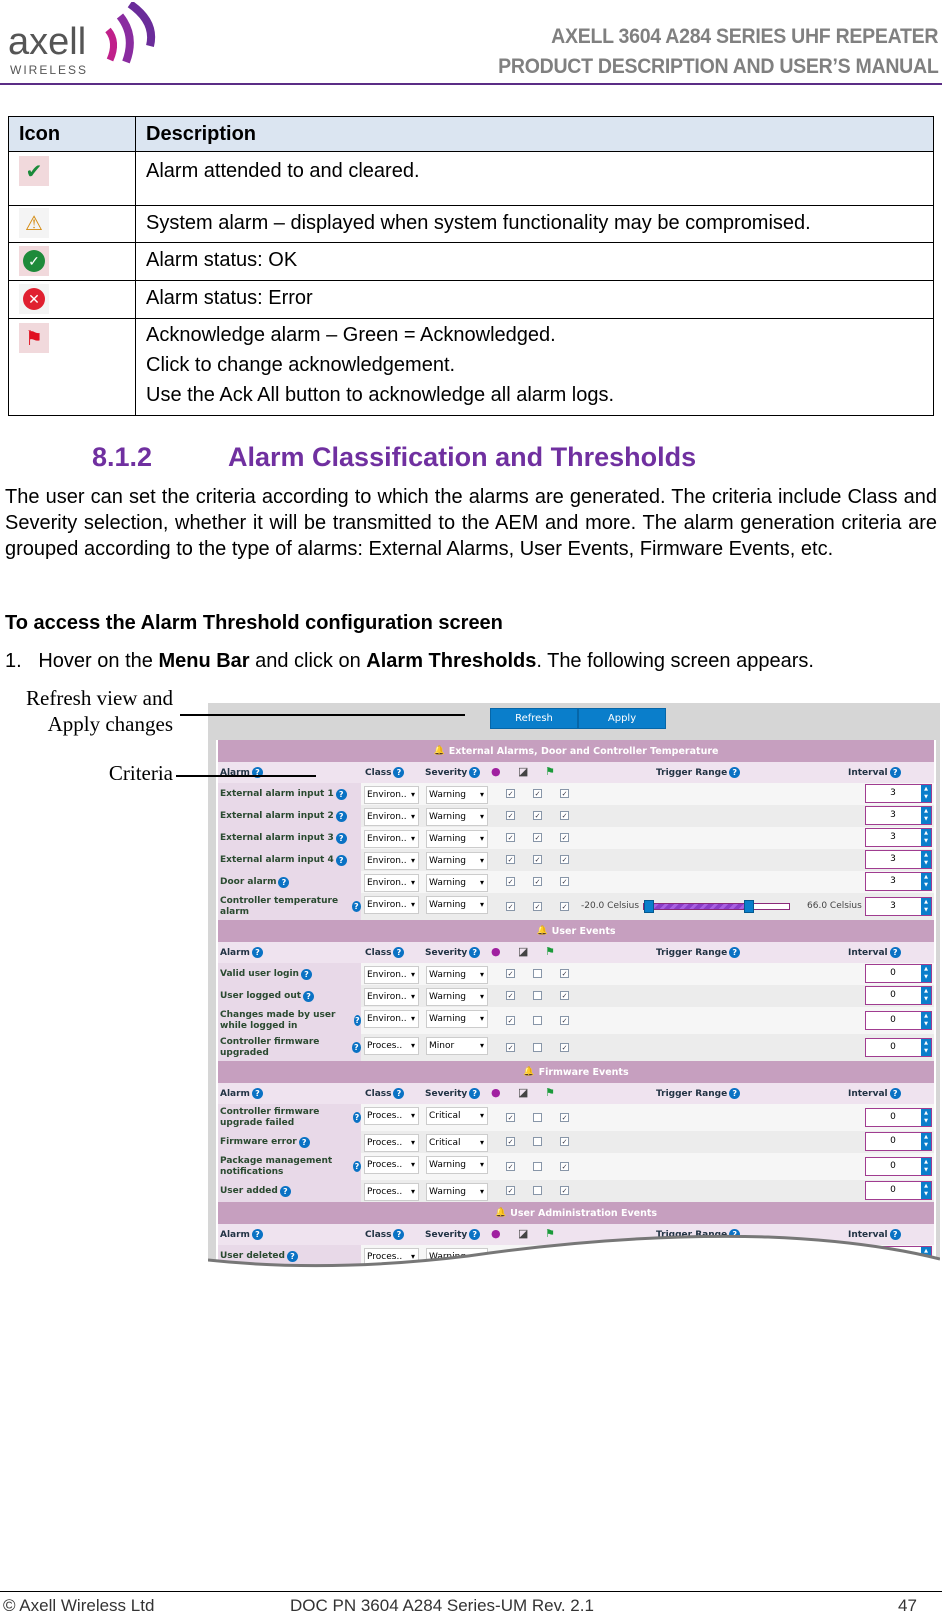 The width and height of the screenshot is (942, 1616). What do you see at coordinates (122, 457) in the screenshot?
I see `section-number: 8.1.2` at bounding box center [122, 457].